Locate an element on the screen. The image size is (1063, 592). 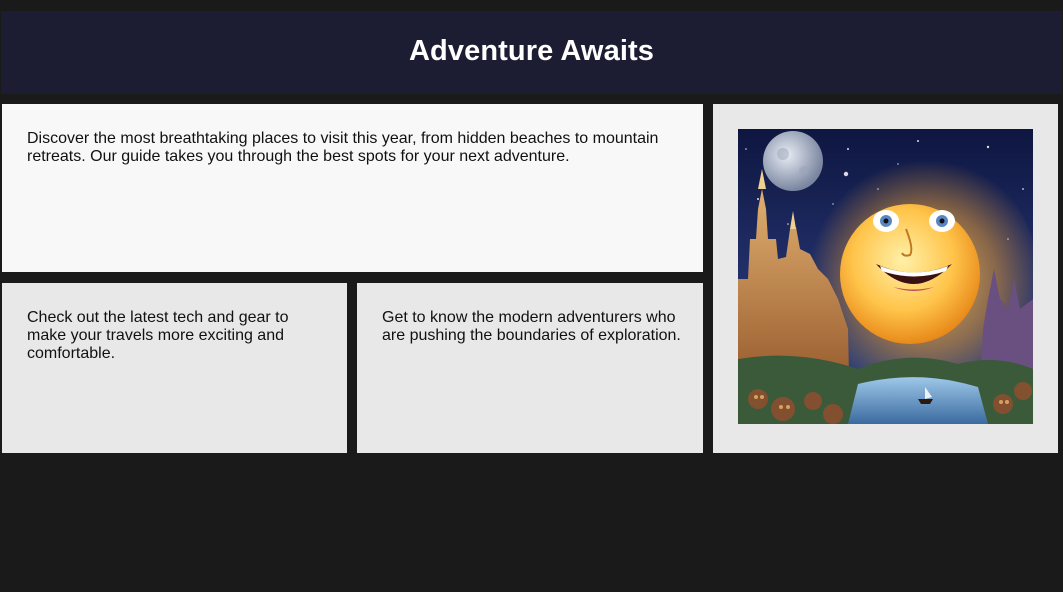
site-header: Adventure Awaits is located at coordinates (531, 52).